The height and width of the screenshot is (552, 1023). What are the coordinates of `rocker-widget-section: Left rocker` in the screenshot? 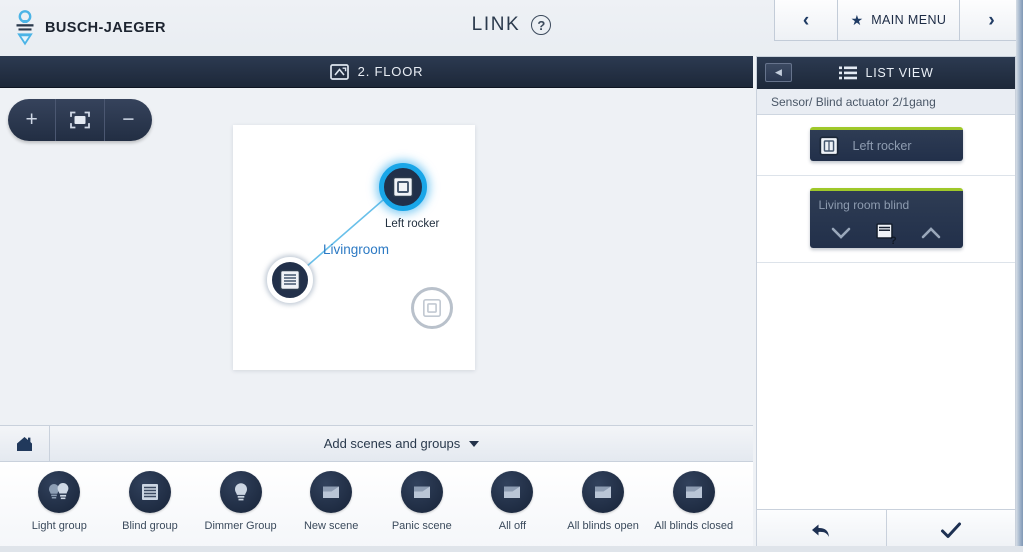 It's located at (886, 145).